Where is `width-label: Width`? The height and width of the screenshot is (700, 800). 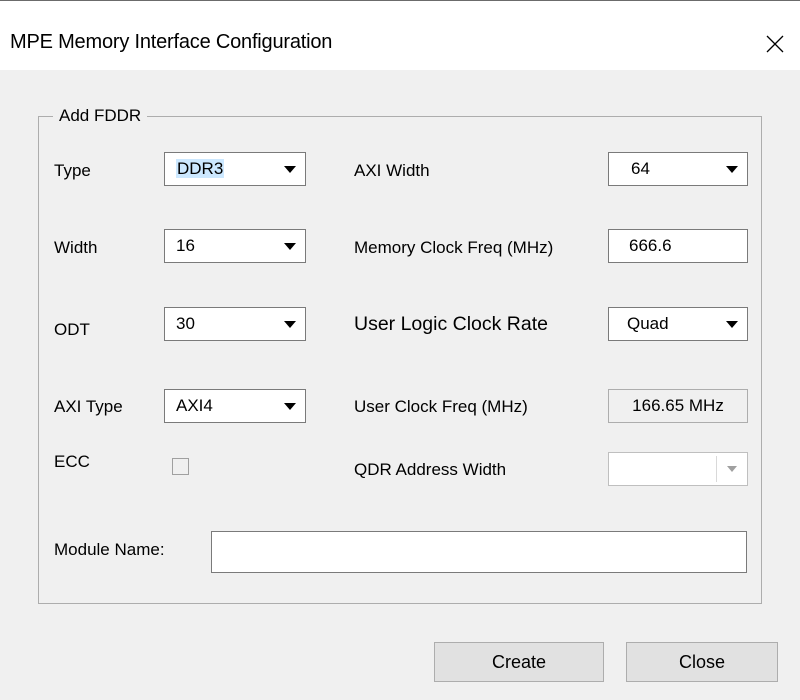
width-label: Width is located at coordinates (76, 247).